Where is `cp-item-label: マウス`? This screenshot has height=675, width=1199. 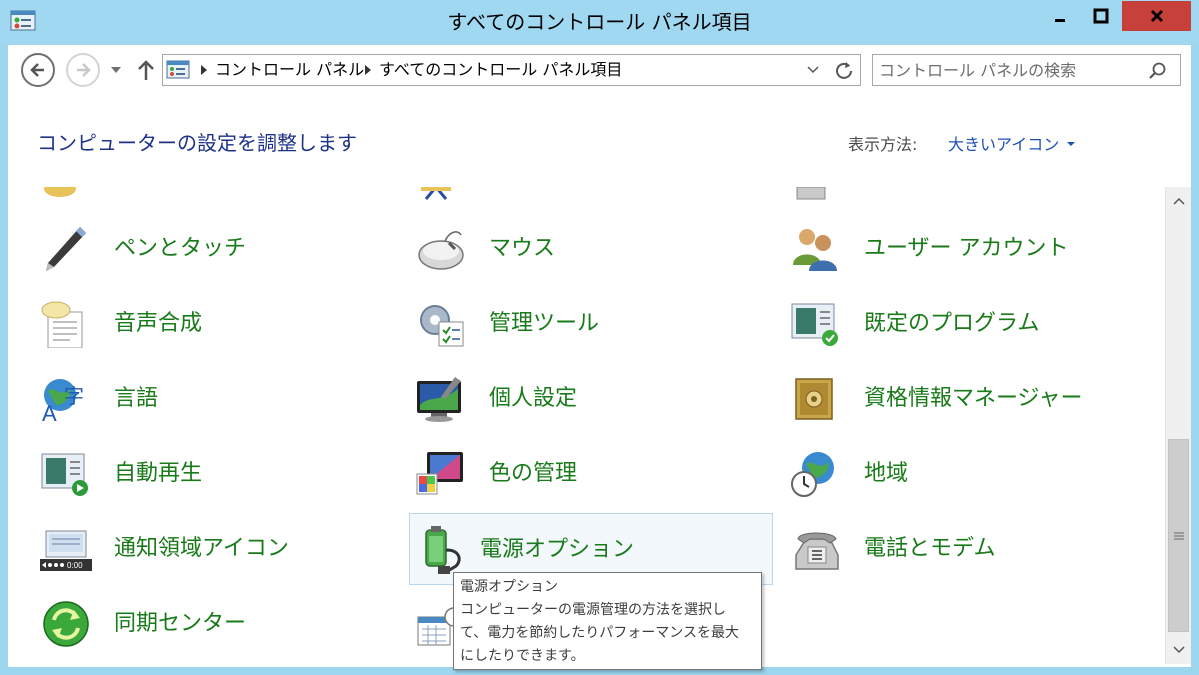
cp-item-label: マウス is located at coordinates (522, 249).